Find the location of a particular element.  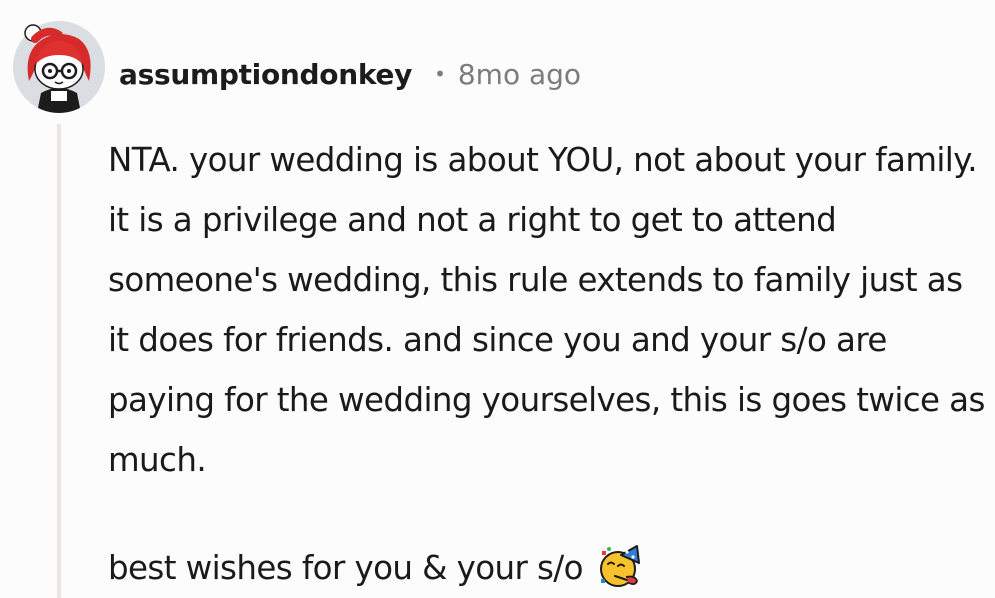

username-link: assumptiondonkey is located at coordinates (265, 74).